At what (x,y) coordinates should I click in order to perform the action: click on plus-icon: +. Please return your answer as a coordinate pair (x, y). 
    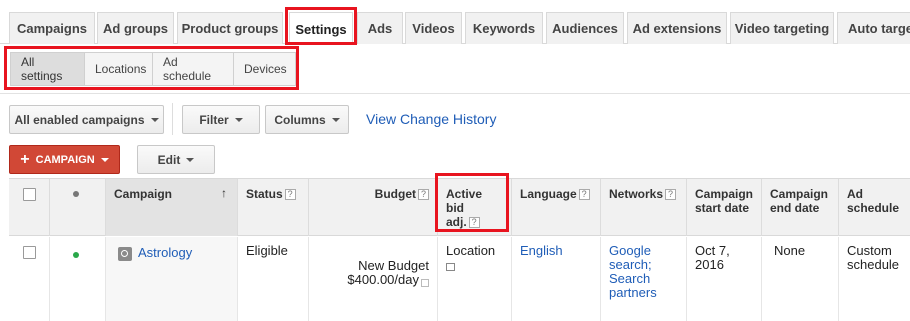
    Looking at the image, I should click on (25, 159).